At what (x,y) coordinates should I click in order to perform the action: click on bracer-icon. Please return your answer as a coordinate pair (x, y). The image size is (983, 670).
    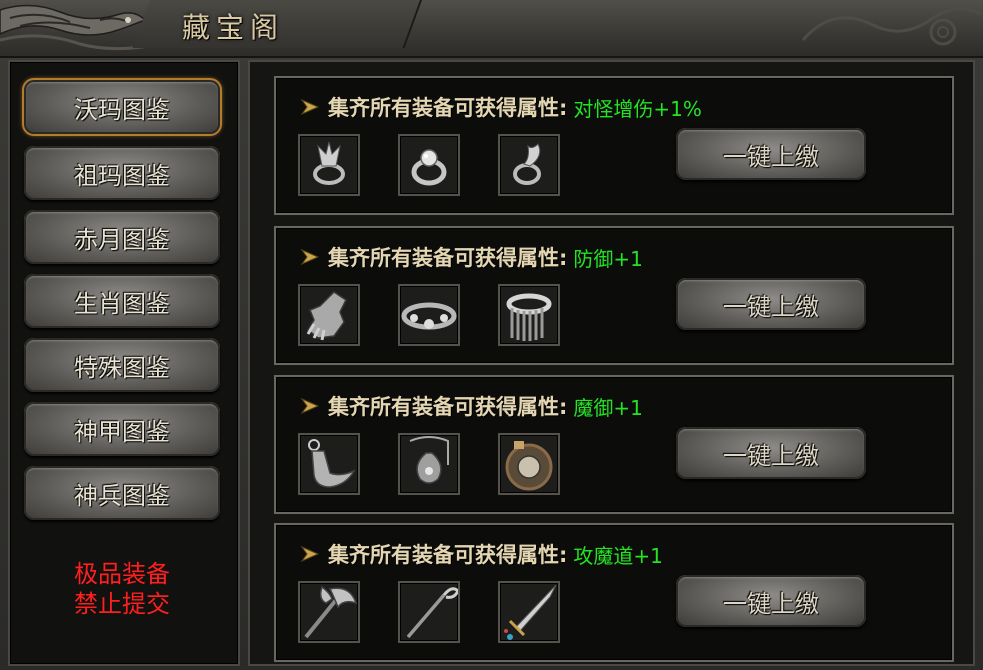
    Looking at the image, I should click on (529, 317).